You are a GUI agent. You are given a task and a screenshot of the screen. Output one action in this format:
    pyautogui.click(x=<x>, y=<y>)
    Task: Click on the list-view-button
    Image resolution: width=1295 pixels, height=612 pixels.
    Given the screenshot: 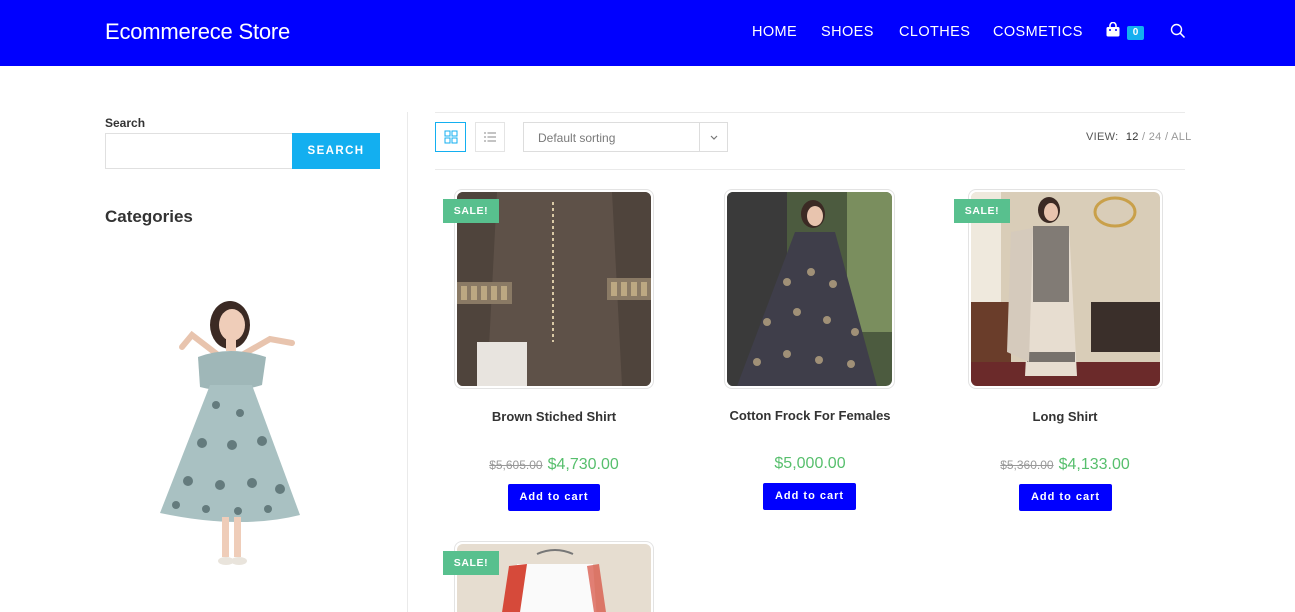 What is the action you would take?
    pyautogui.click(x=490, y=137)
    